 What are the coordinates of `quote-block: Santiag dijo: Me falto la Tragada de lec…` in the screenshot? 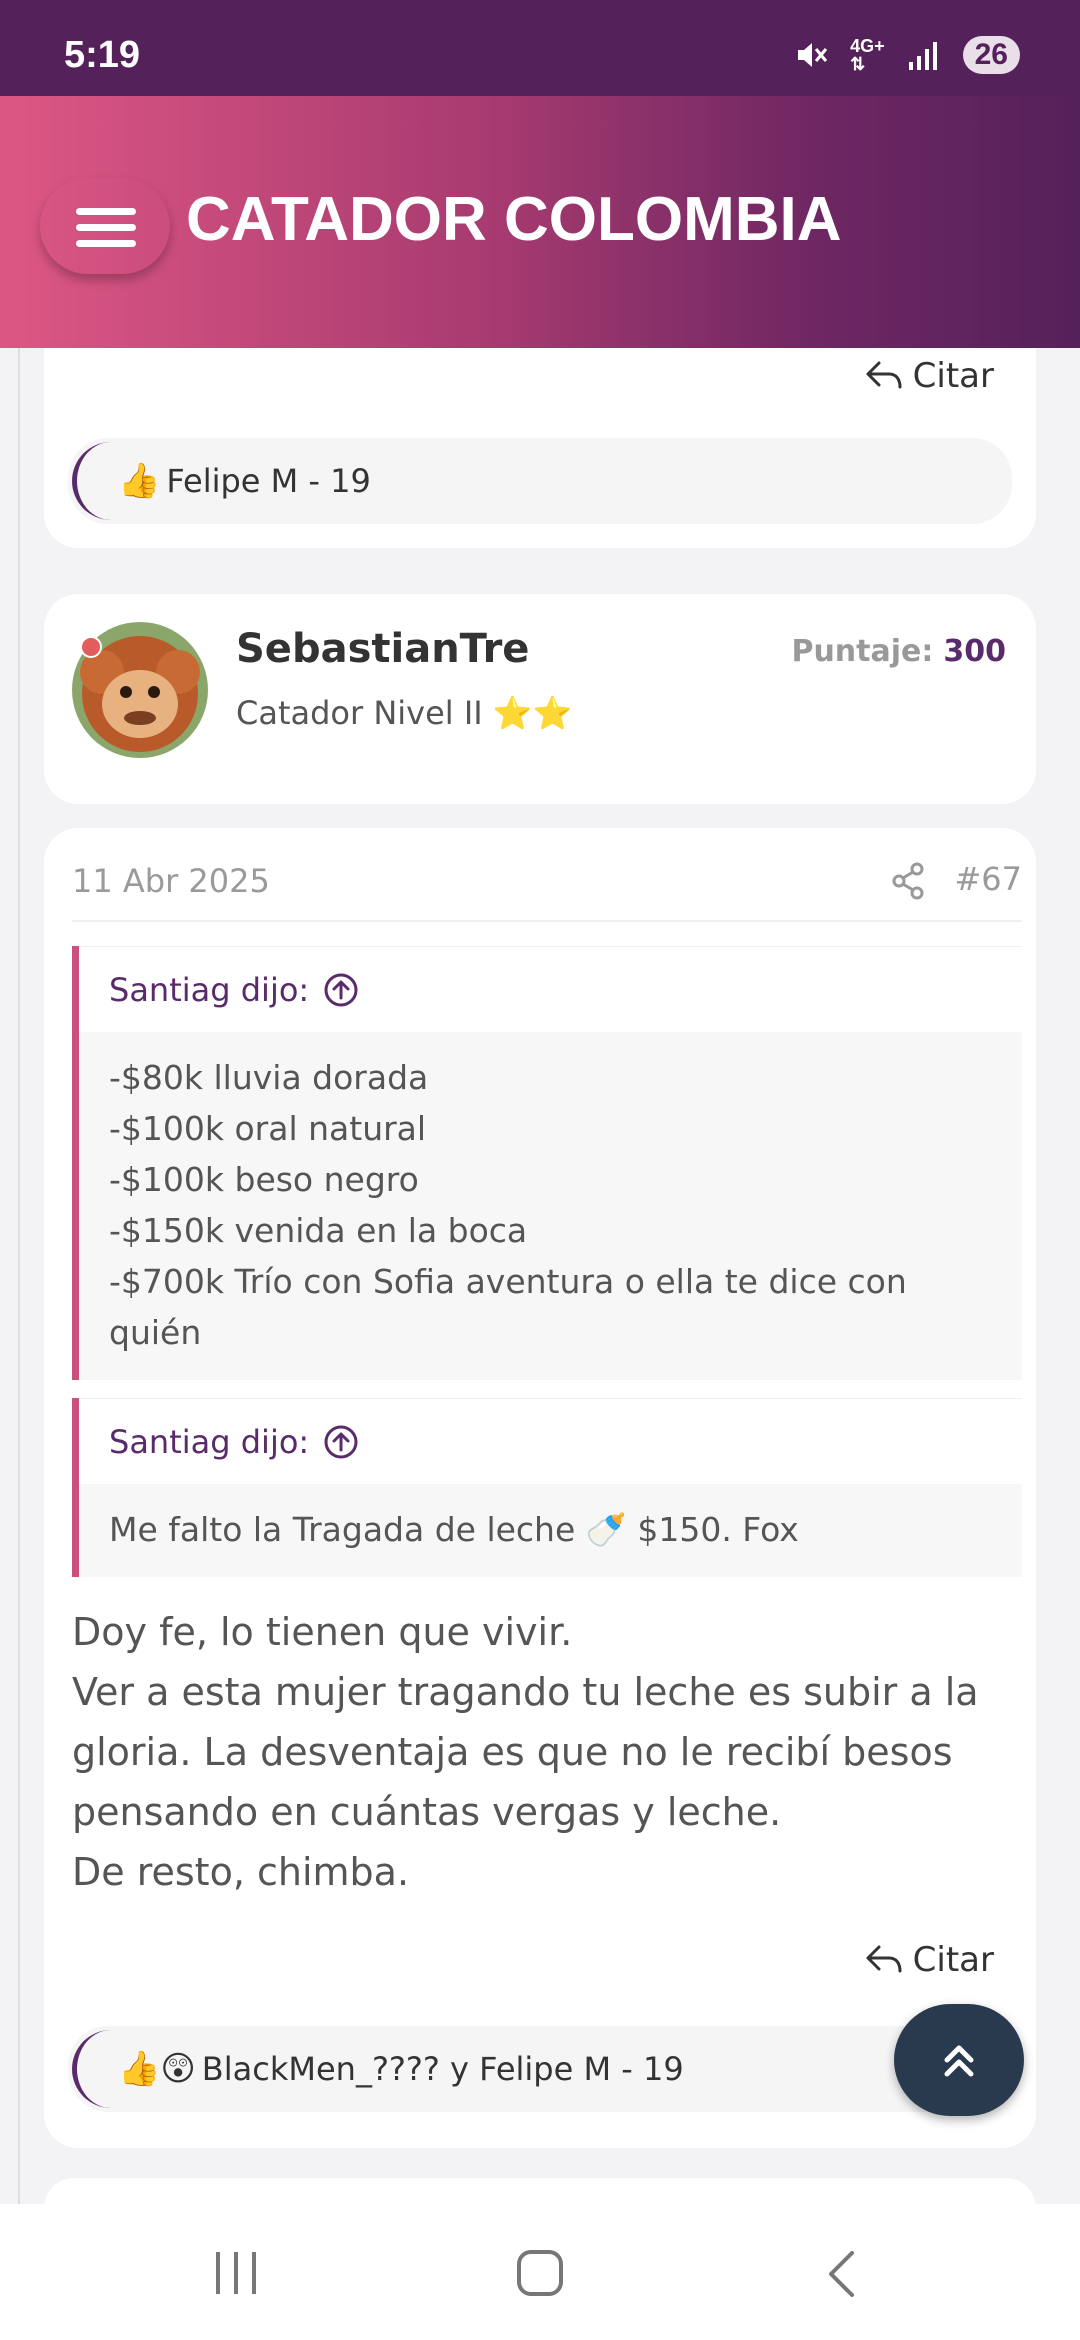 It's located at (547, 1487).